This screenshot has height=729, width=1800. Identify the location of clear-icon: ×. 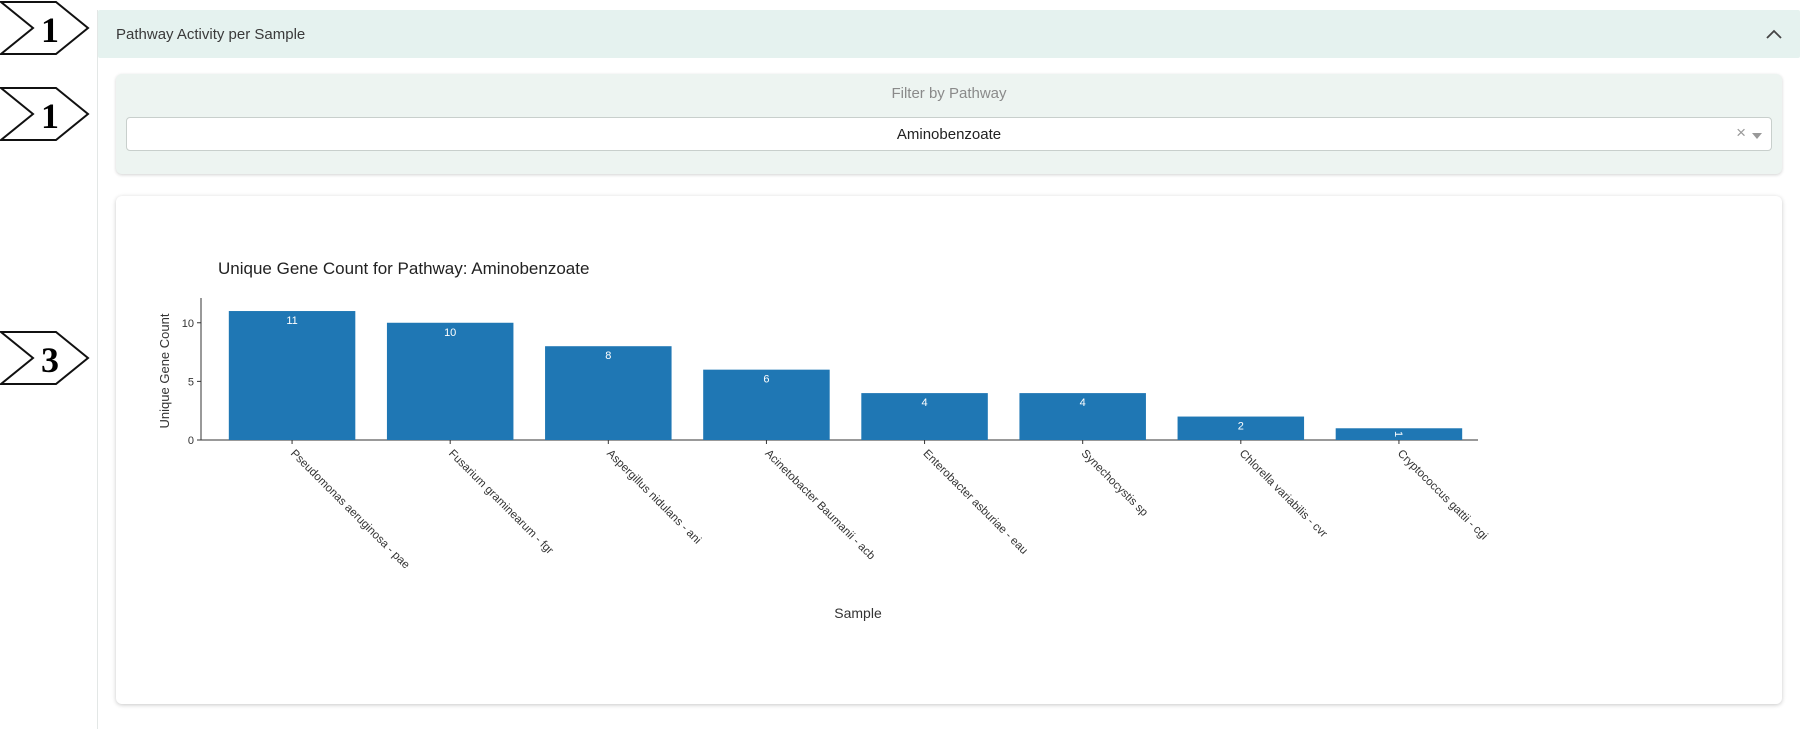
(1741, 133).